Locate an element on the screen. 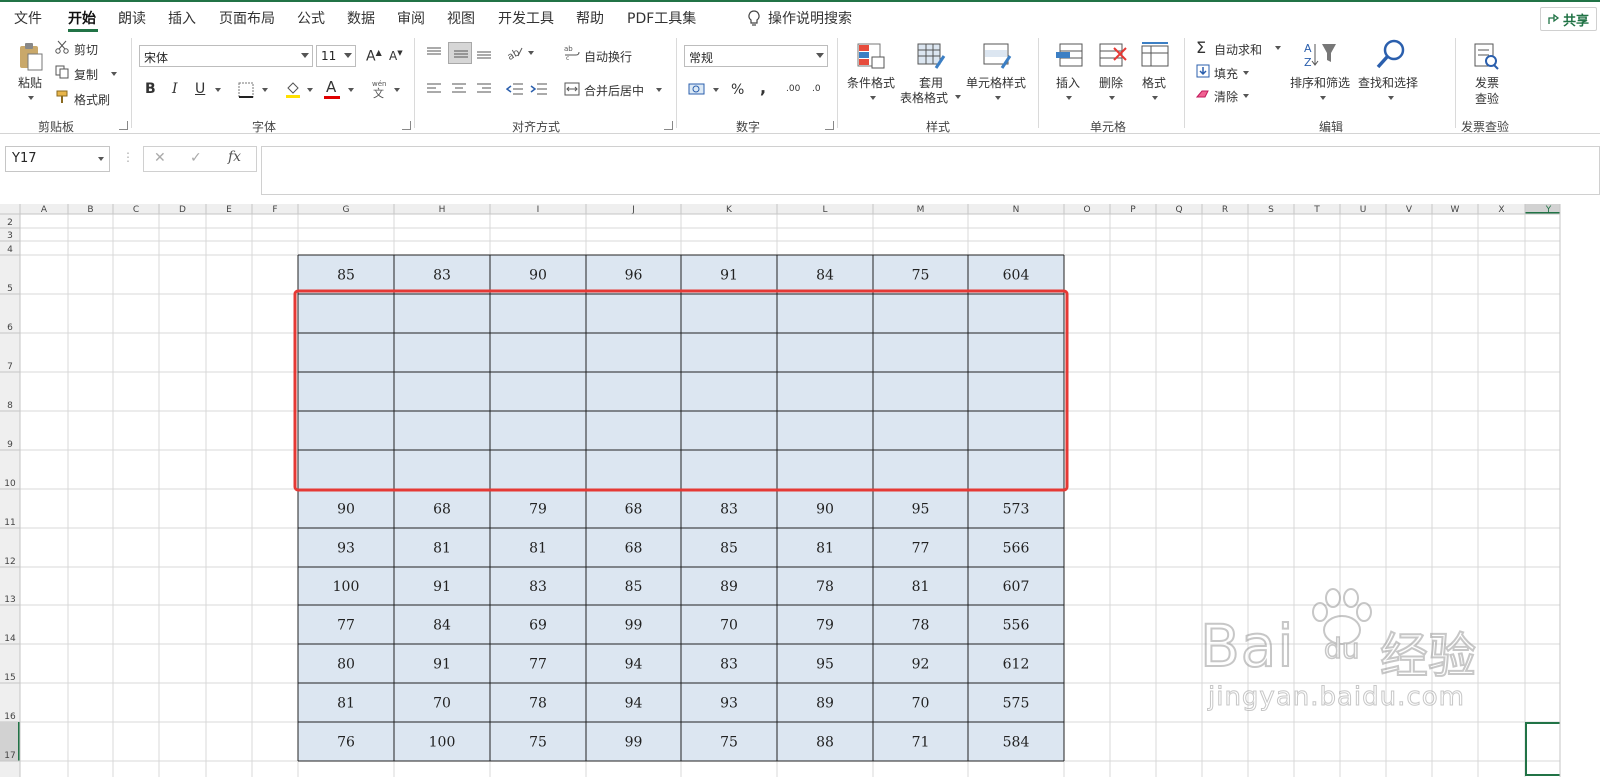 The height and width of the screenshot is (777, 1600). conditional-formatting-button: 条件格式 is located at coordinates (871, 82).